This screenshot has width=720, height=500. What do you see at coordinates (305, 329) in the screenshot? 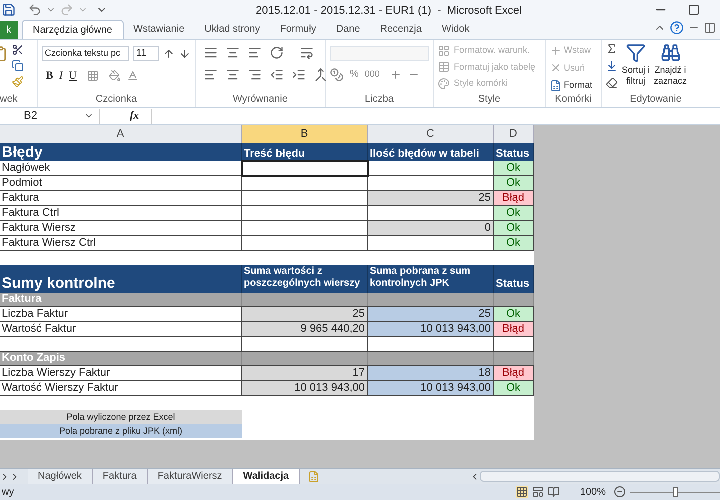
I see `table-cell: 9 965 440,20` at bounding box center [305, 329].